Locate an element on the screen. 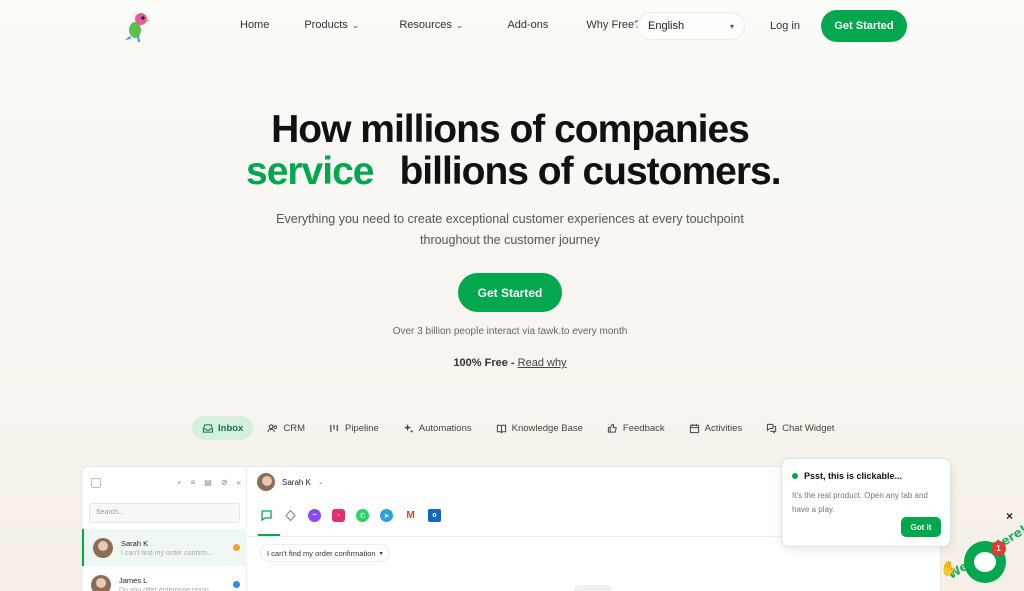 The width and height of the screenshot is (1024, 591). conversation-name: James L is located at coordinates (133, 580).